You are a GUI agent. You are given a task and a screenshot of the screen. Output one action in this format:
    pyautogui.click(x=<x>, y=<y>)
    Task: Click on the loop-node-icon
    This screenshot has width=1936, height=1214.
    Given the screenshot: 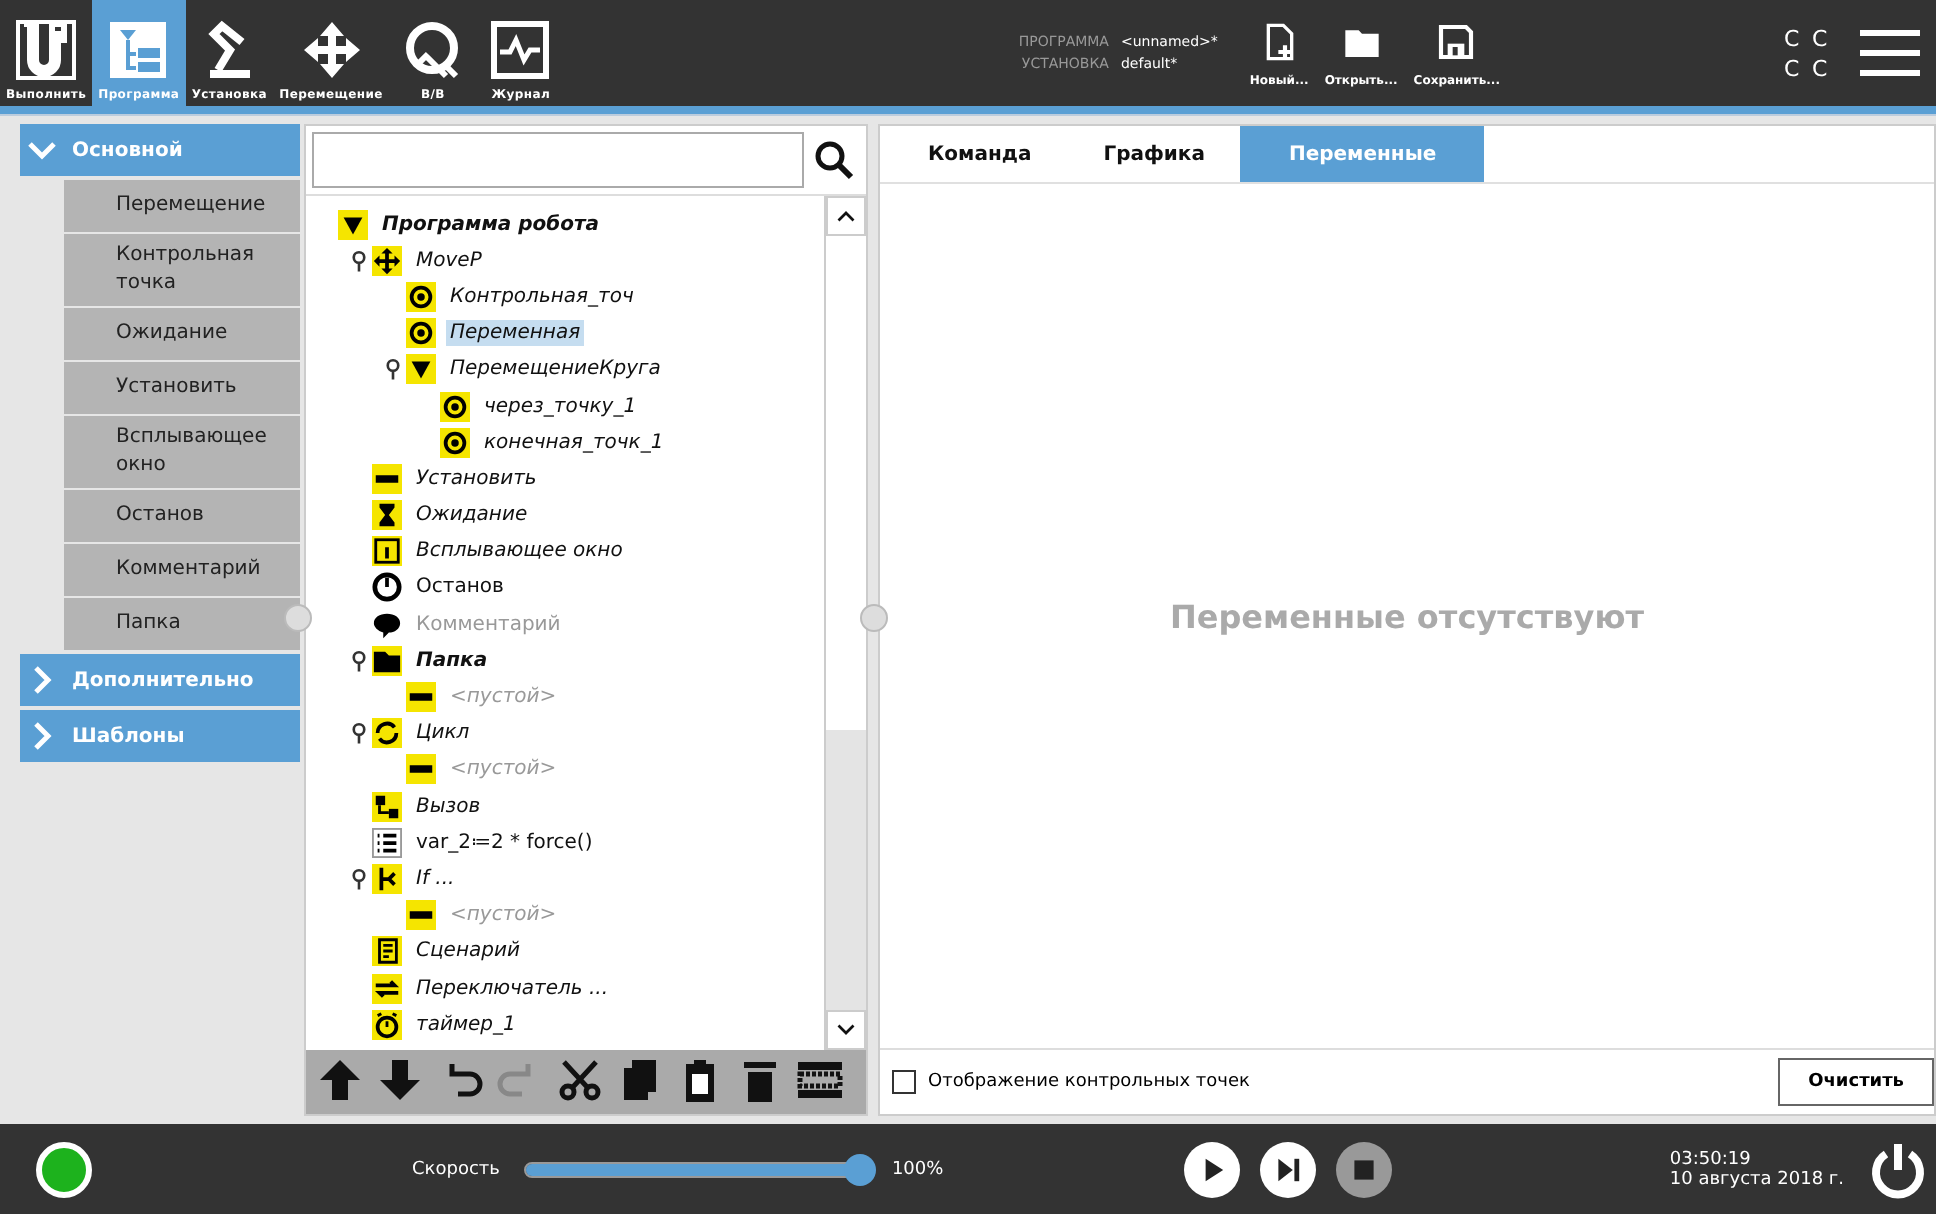 What is the action you would take?
    pyautogui.click(x=387, y=733)
    